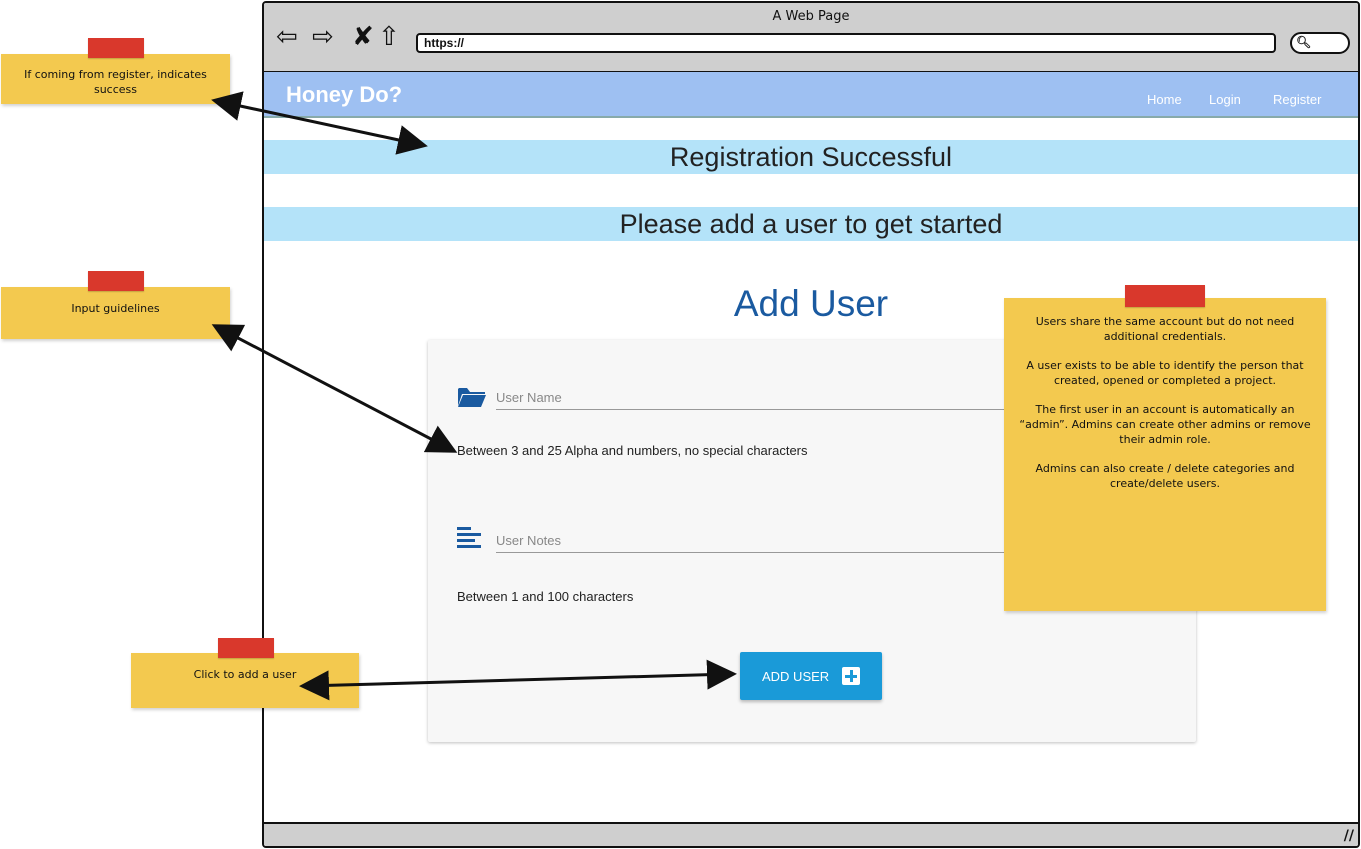 Image resolution: width=1361 pixels, height=849 pixels. I want to click on notes-lines-icon, so click(470, 540).